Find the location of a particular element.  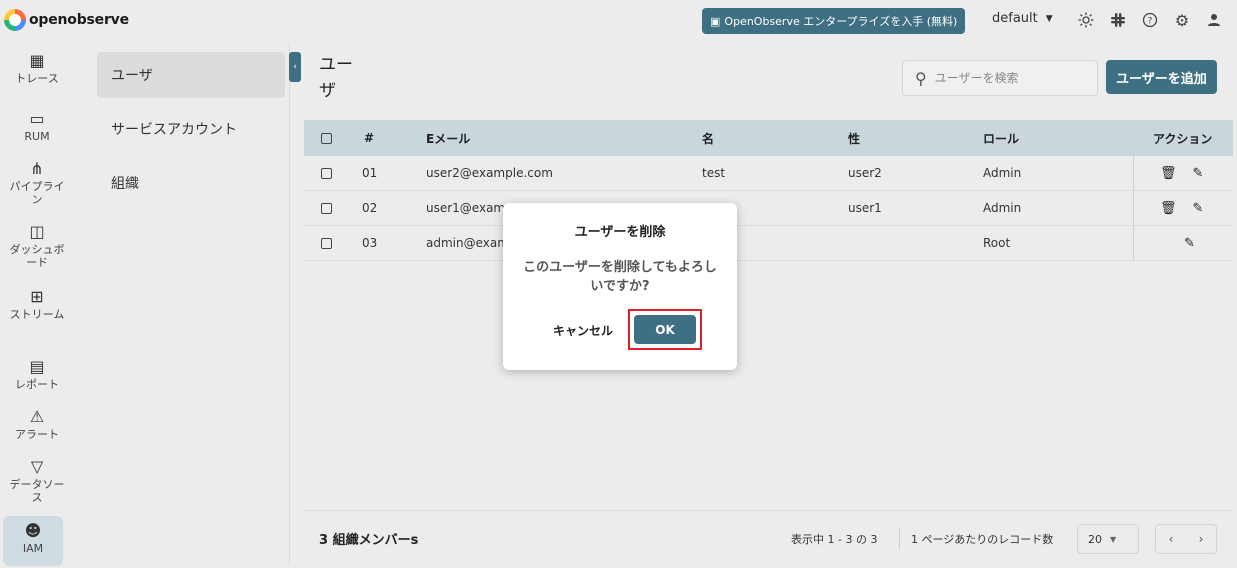

delete-user-dialog: ユーザーを削除 このユーザーを削除してもよろしいですか? キャンセル OK is located at coordinates (620, 286).